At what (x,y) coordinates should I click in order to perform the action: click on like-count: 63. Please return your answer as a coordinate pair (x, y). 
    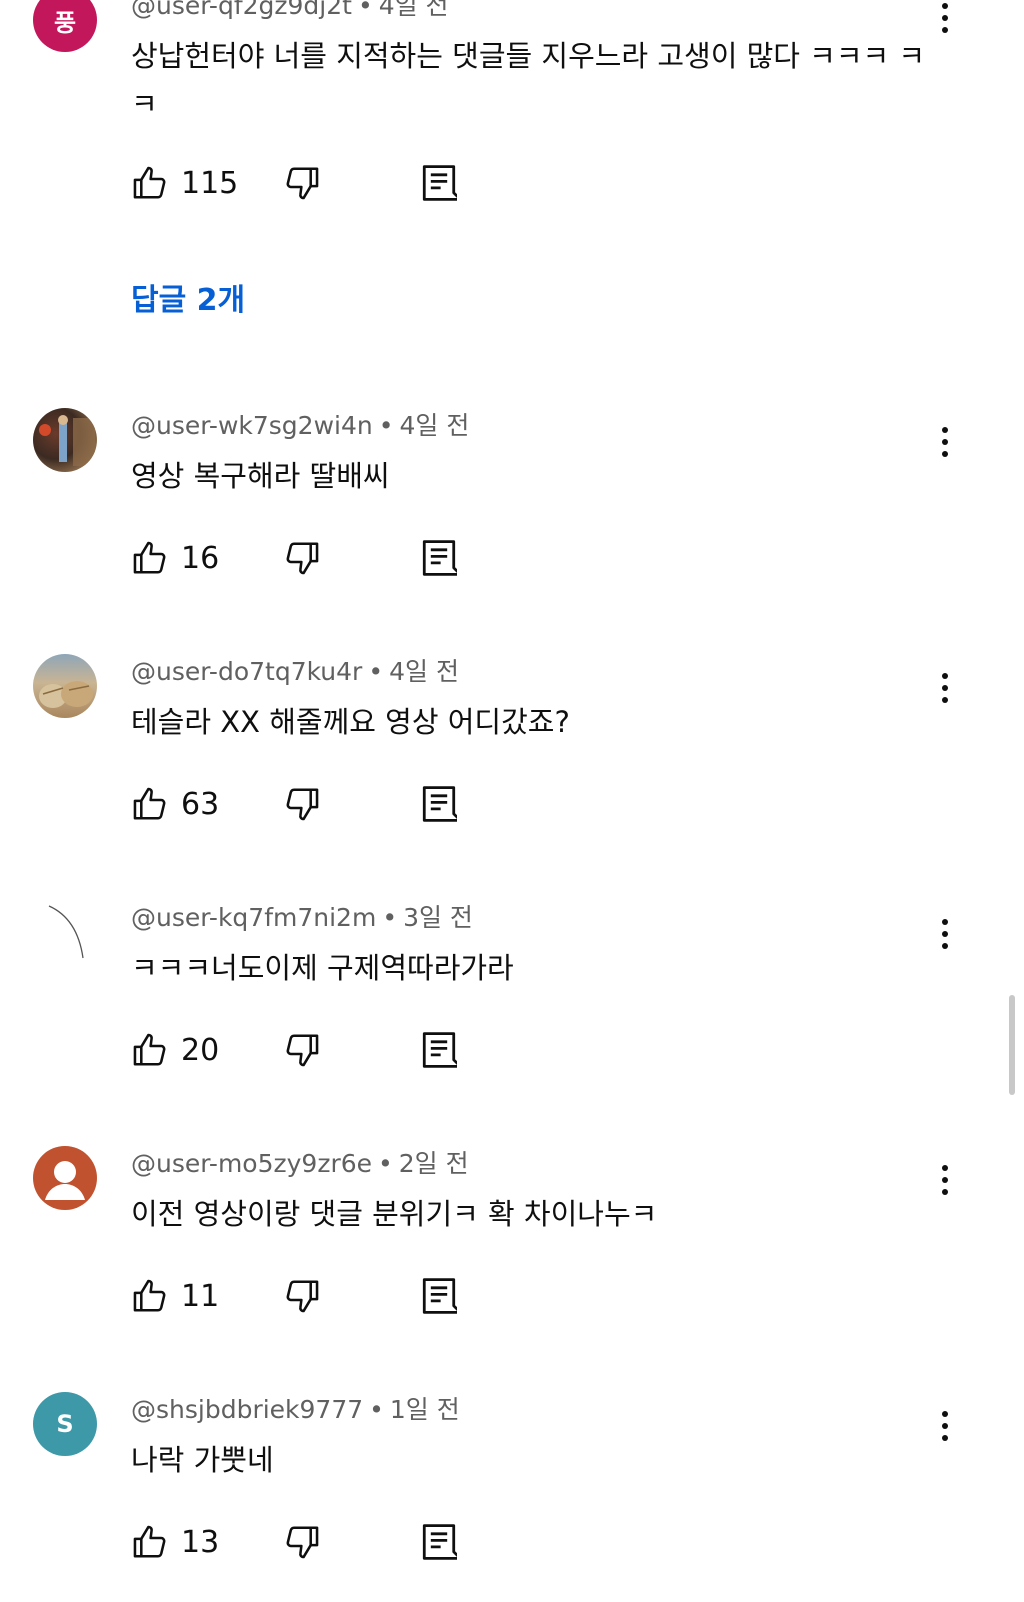
    Looking at the image, I should click on (200, 804).